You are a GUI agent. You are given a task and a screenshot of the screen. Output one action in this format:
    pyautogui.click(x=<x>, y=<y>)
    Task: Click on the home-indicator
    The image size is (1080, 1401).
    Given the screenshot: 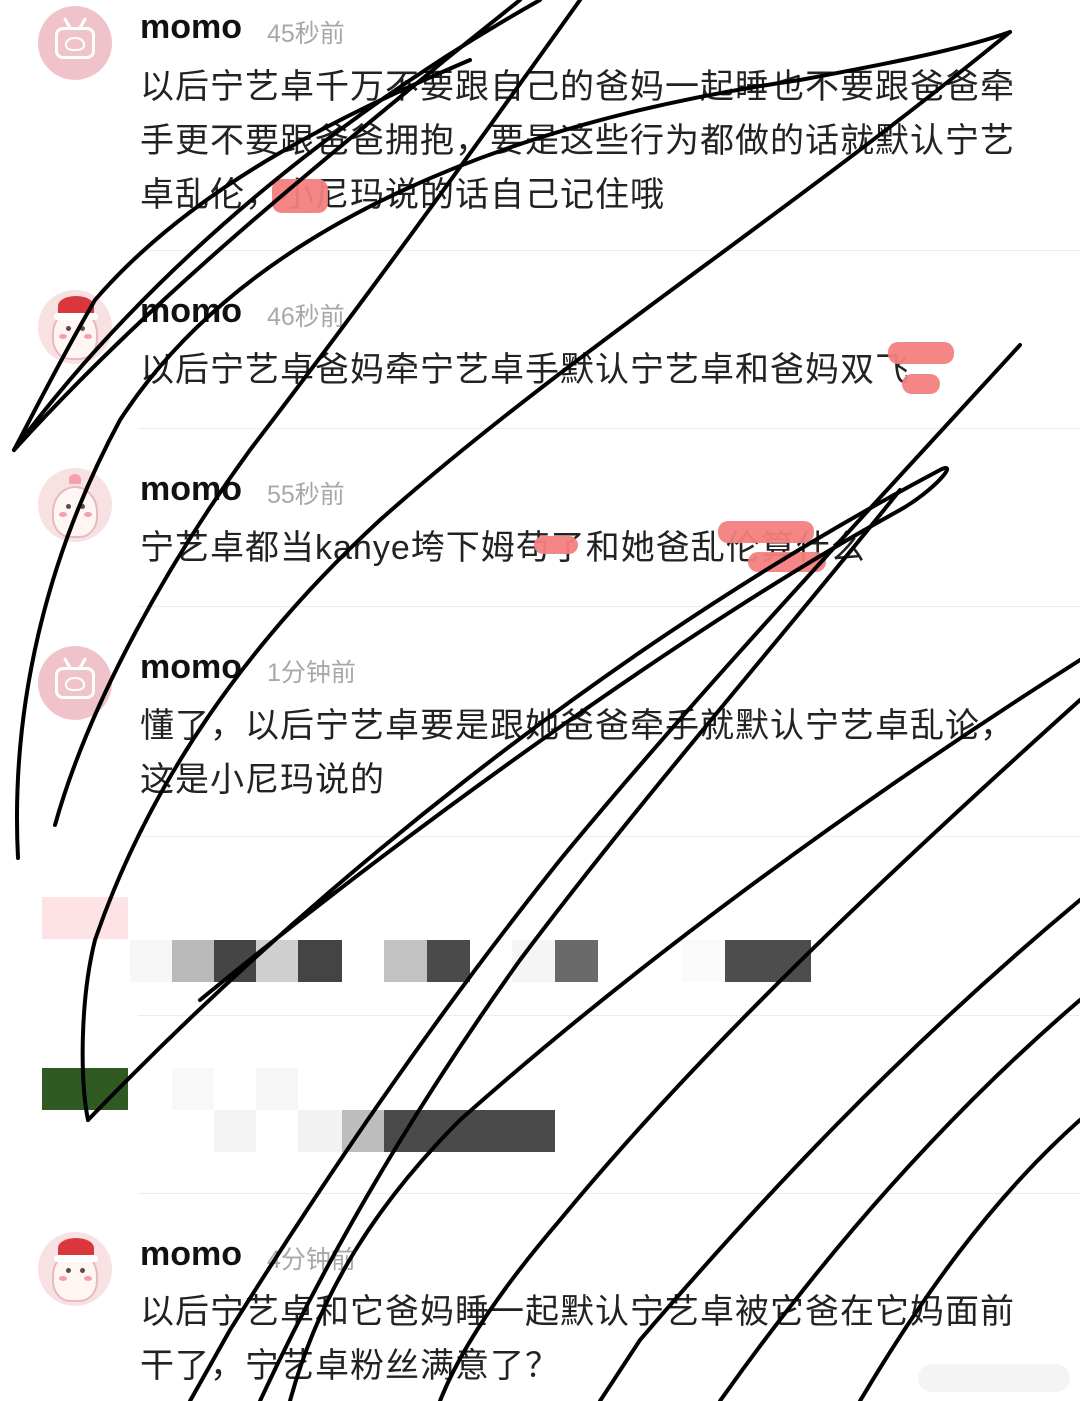 What is the action you would take?
    pyautogui.click(x=994, y=1378)
    